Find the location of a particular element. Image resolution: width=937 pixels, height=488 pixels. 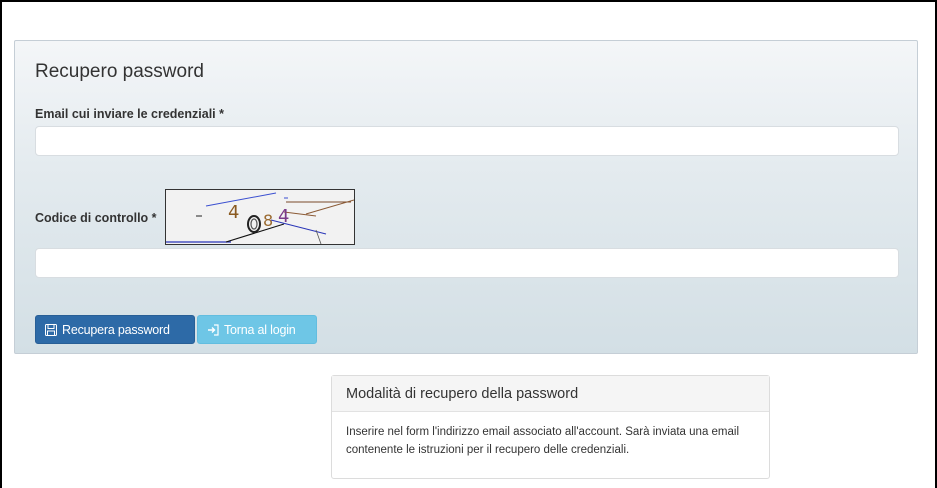

info-title: Modalità di recupero della password is located at coordinates (550, 394).